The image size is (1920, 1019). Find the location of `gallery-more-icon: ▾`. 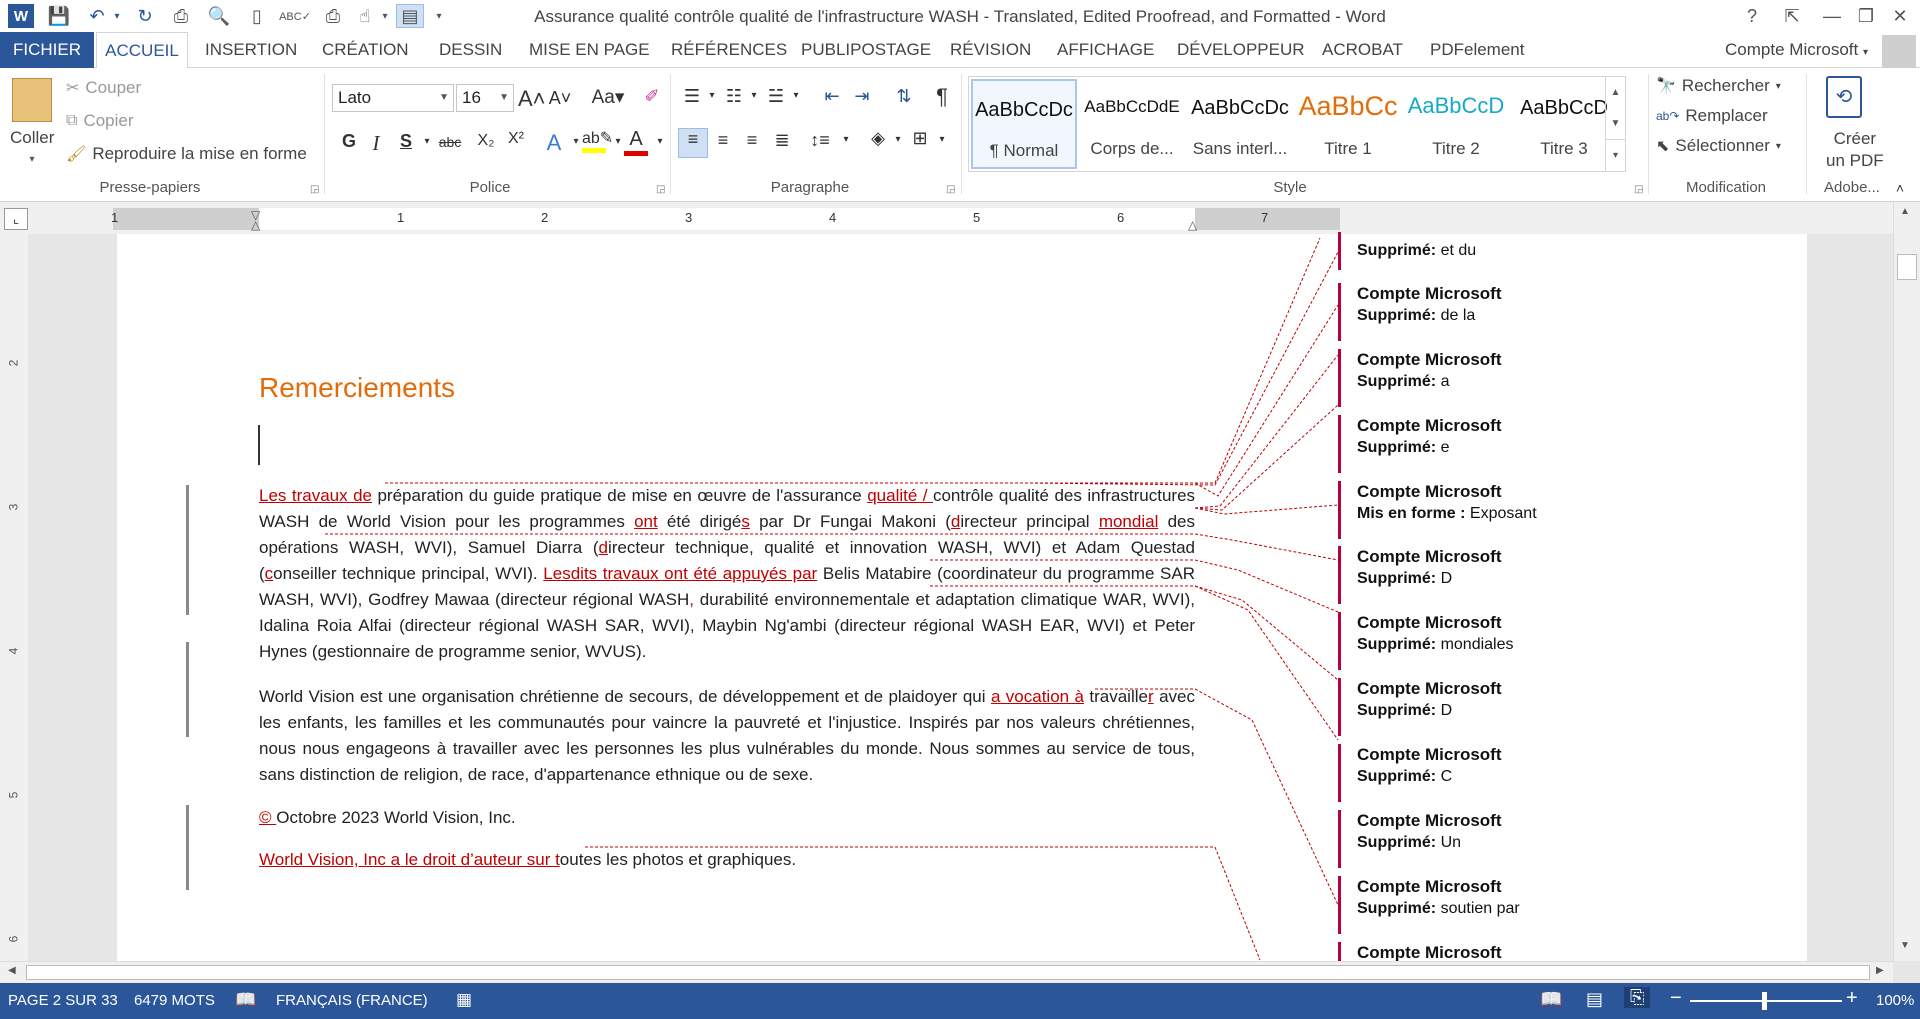

gallery-more-icon: ▾ is located at coordinates (1615, 155).